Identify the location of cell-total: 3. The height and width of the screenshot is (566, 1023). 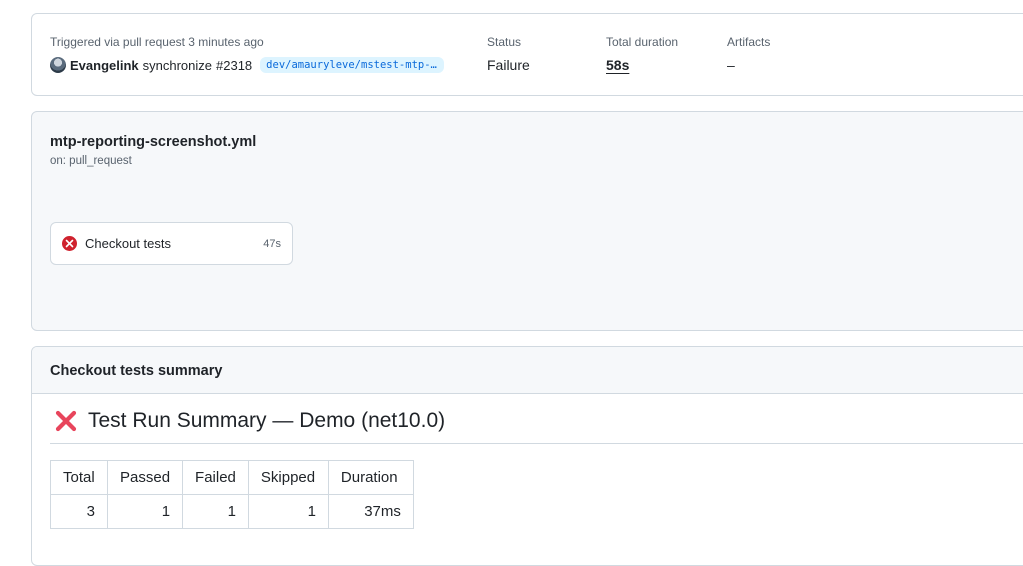
(79, 511).